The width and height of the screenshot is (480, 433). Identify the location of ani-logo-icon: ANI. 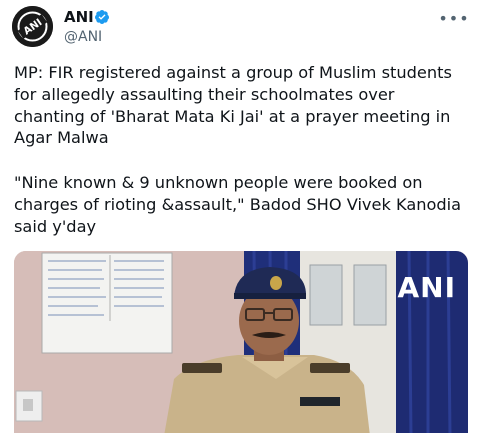
(32, 26).